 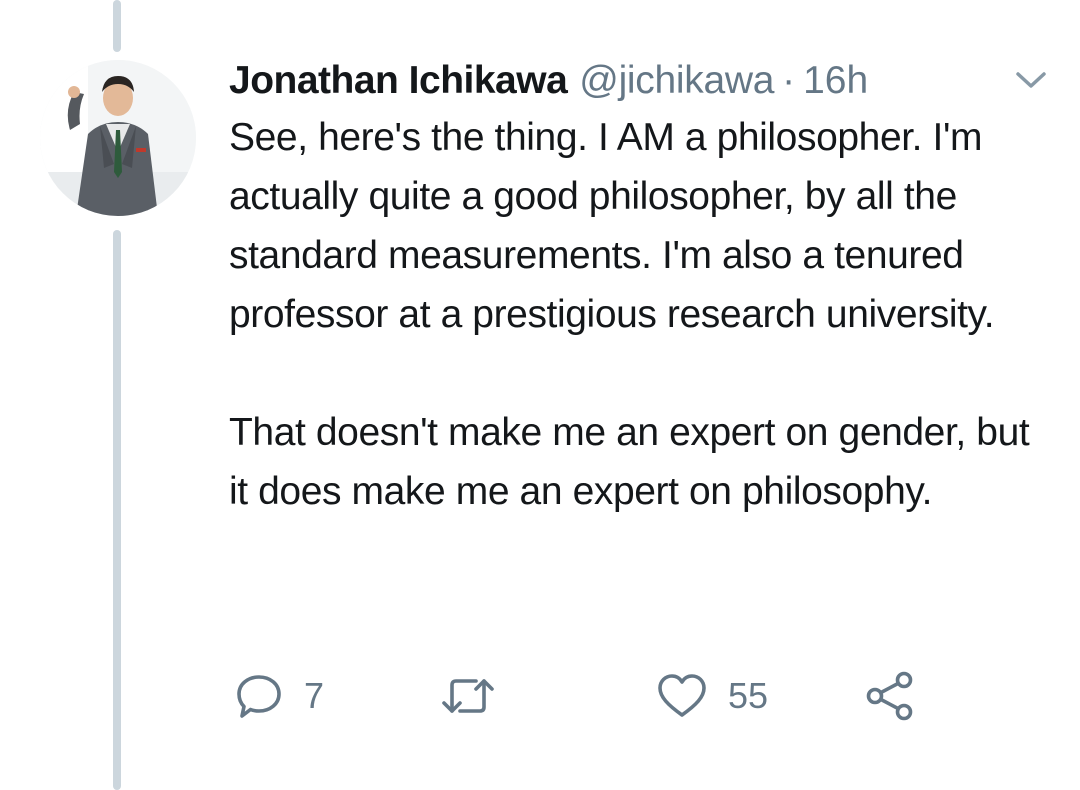 I want to click on like-count: 55, so click(x=748, y=695).